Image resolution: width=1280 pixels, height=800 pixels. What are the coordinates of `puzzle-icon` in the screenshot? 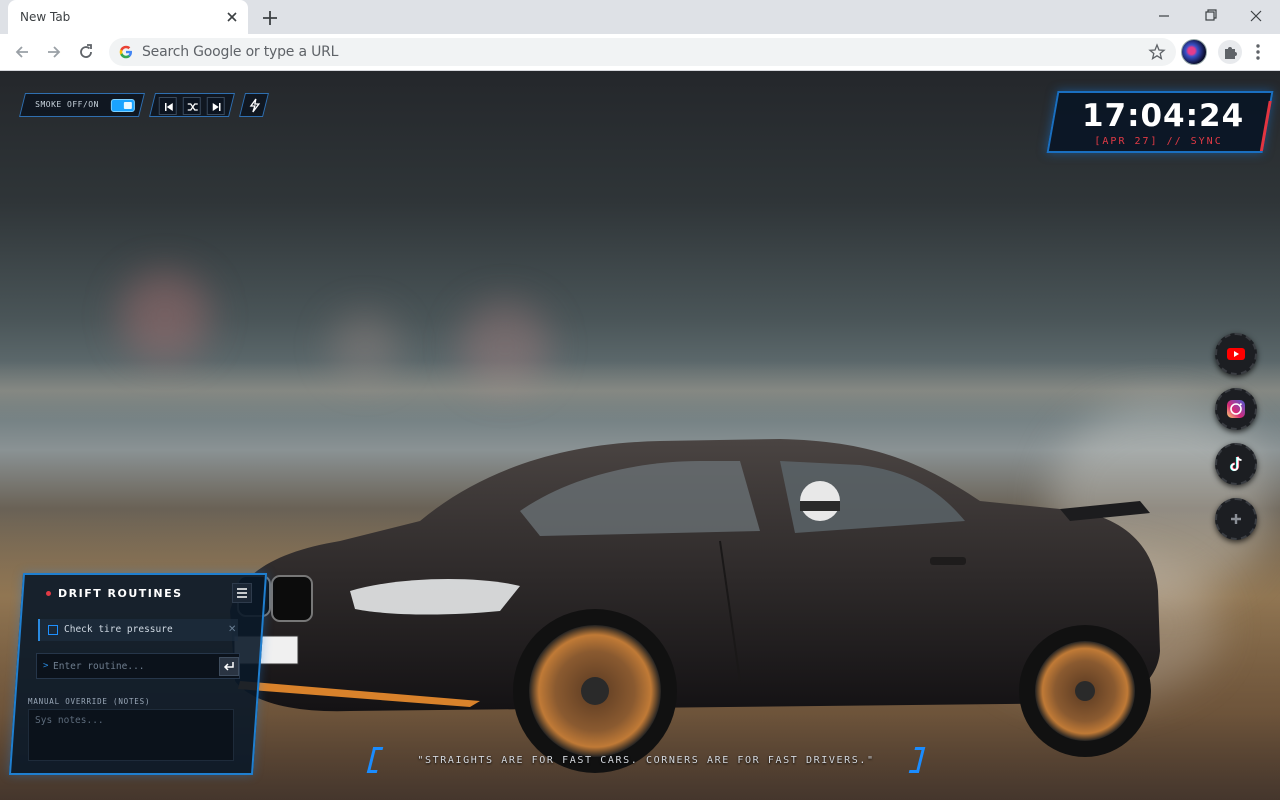 It's located at (1231, 53).